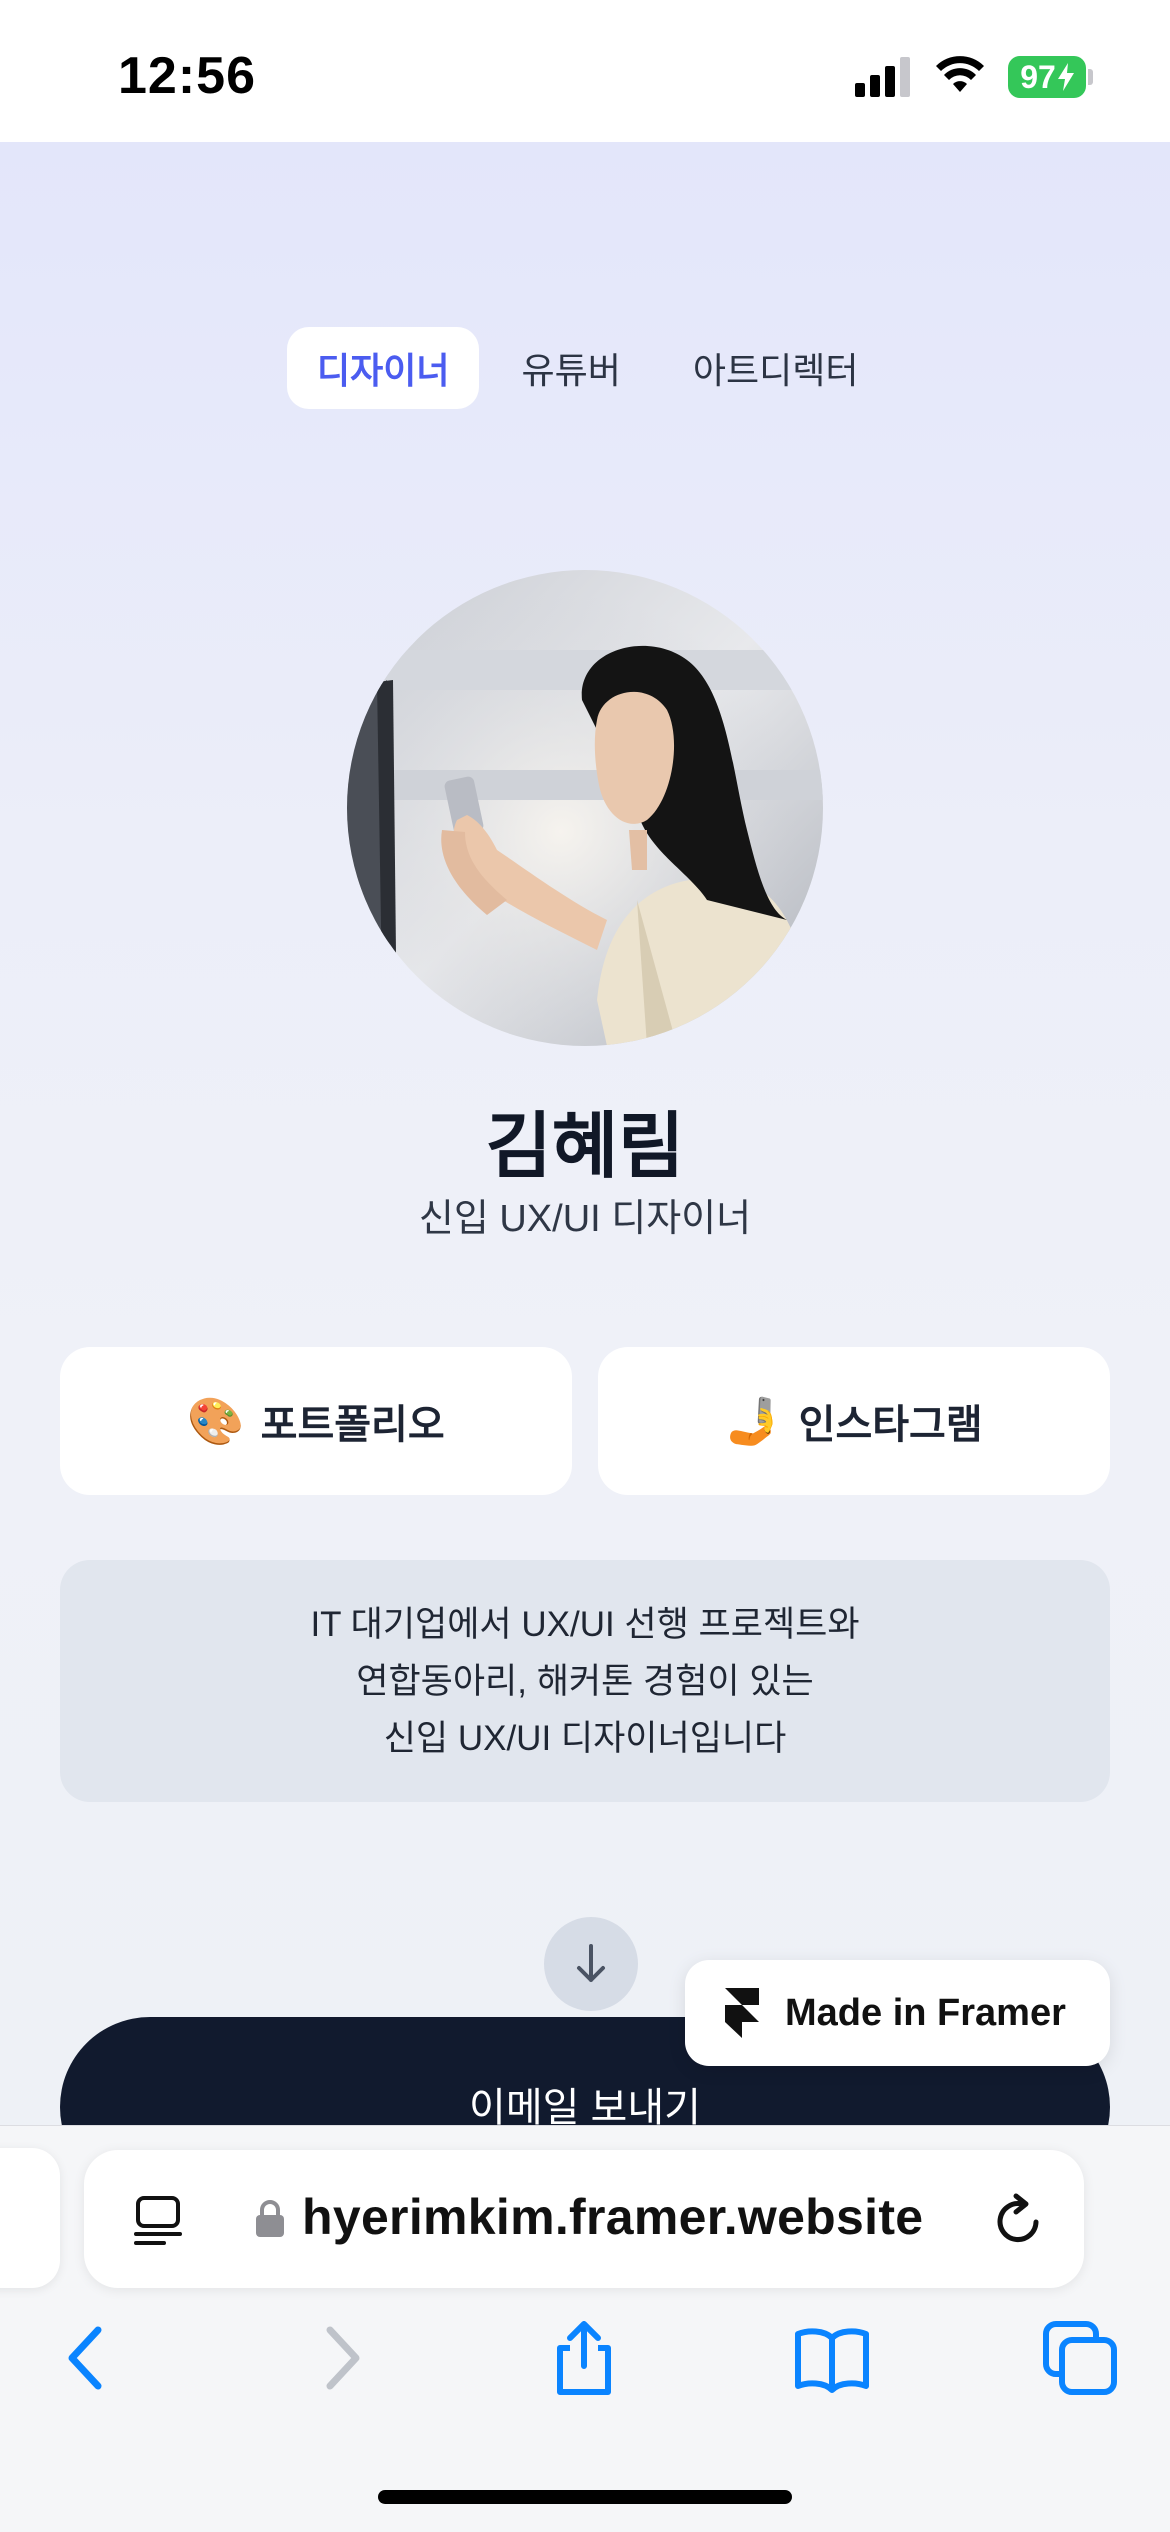 The width and height of the screenshot is (1170, 2532). What do you see at coordinates (1065, 77) in the screenshot?
I see `charging-bolt-icon` at bounding box center [1065, 77].